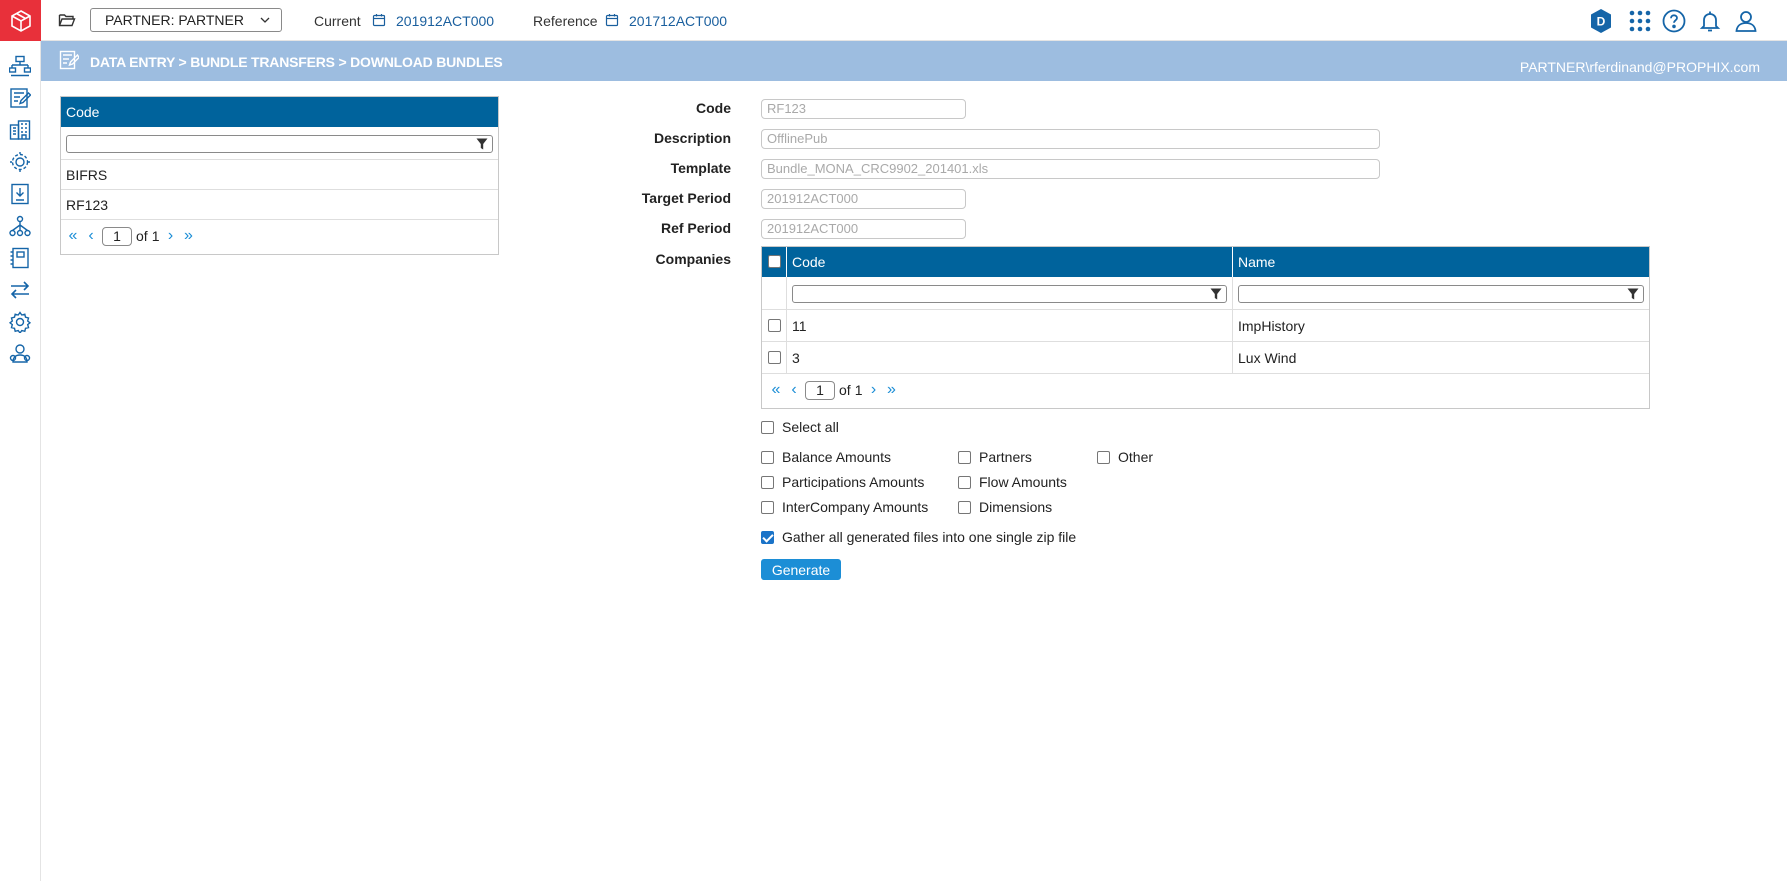  Describe the element at coordinates (20, 162) in the screenshot. I see `gear-network-icon` at that location.